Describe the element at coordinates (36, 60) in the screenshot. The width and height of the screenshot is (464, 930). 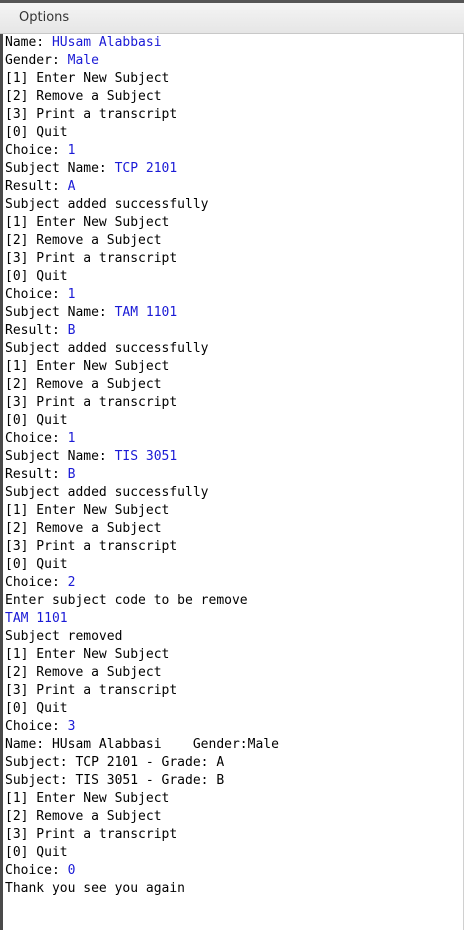
I see `console-output-text: Gender:` at that location.